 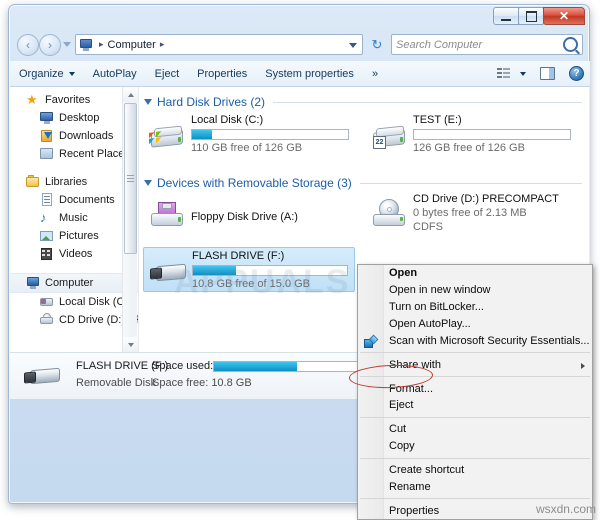 I want to click on sidebar-item-computer: Computer, so click(x=74, y=283).